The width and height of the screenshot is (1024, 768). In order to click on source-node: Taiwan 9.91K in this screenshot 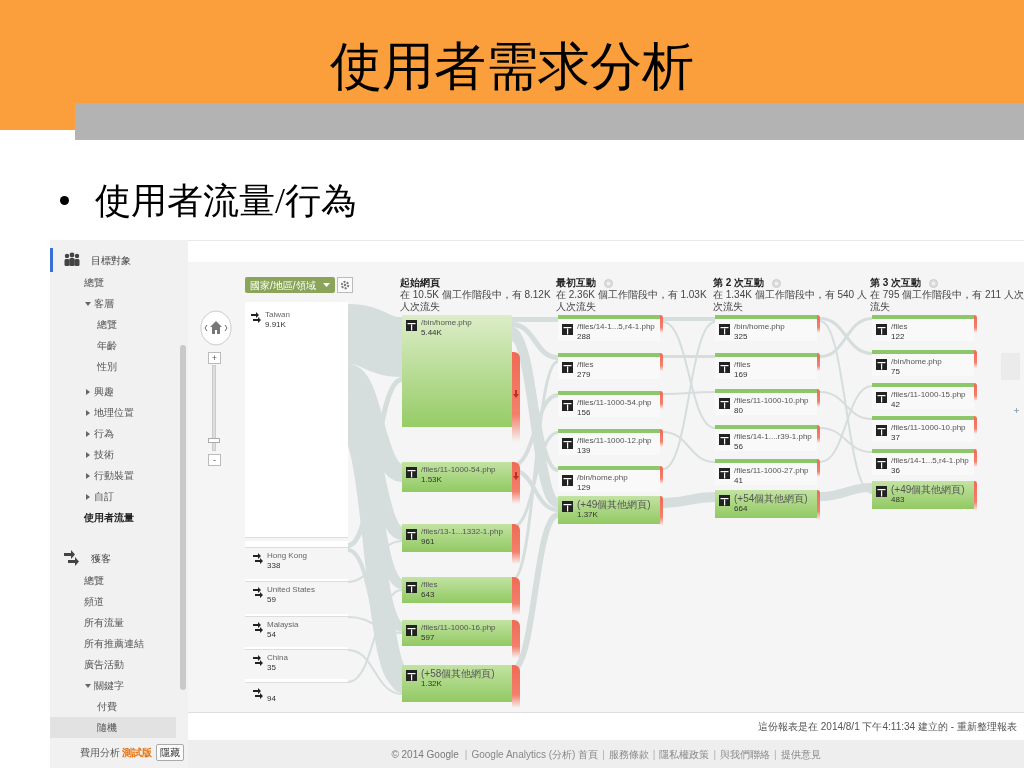, I will do `click(296, 420)`.